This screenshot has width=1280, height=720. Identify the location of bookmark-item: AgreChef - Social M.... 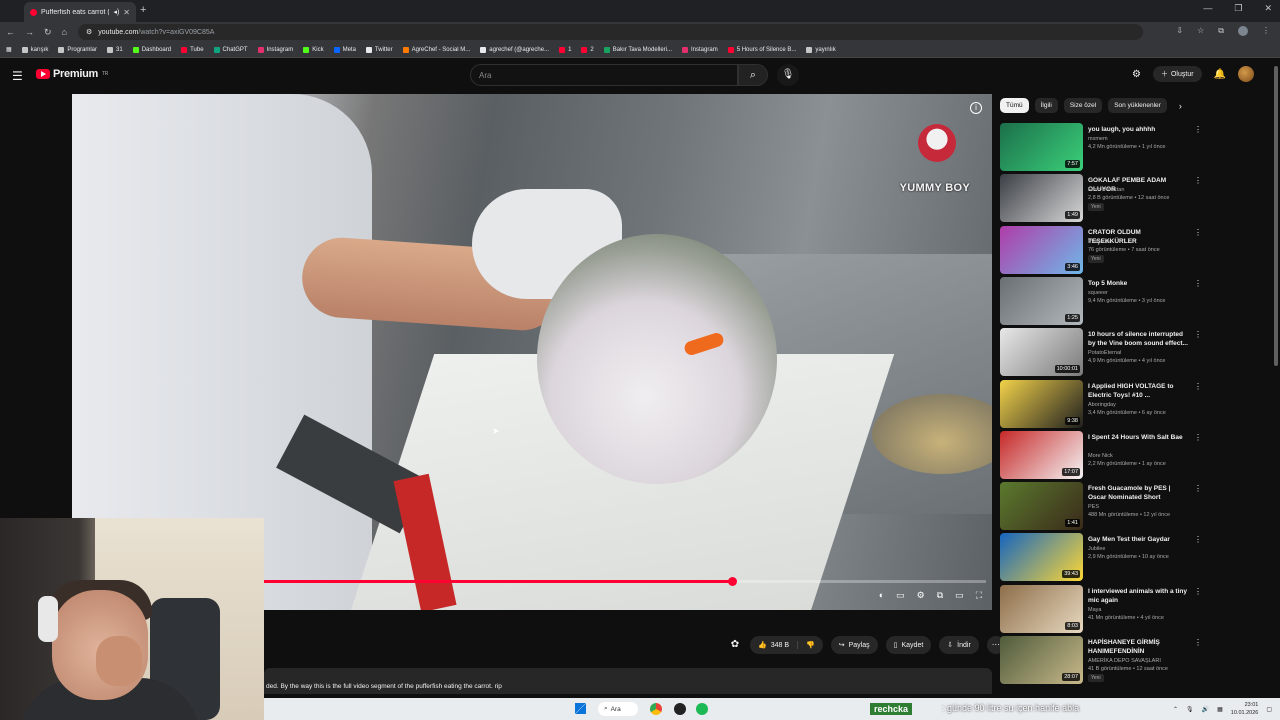
(436, 49).